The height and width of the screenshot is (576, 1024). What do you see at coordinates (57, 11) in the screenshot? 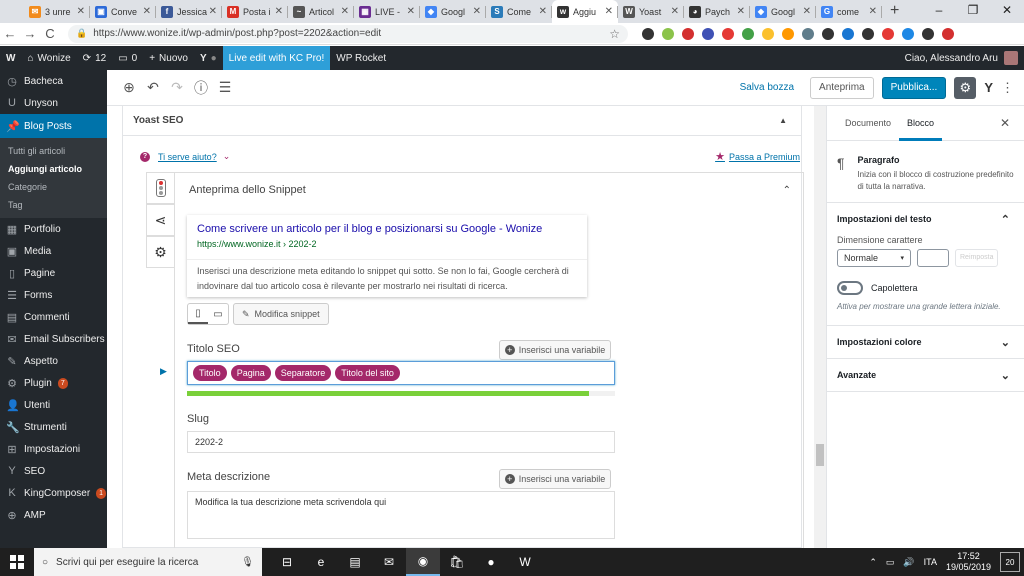
I see `browser-tab: ✉ 3 unre ✕` at bounding box center [57, 11].